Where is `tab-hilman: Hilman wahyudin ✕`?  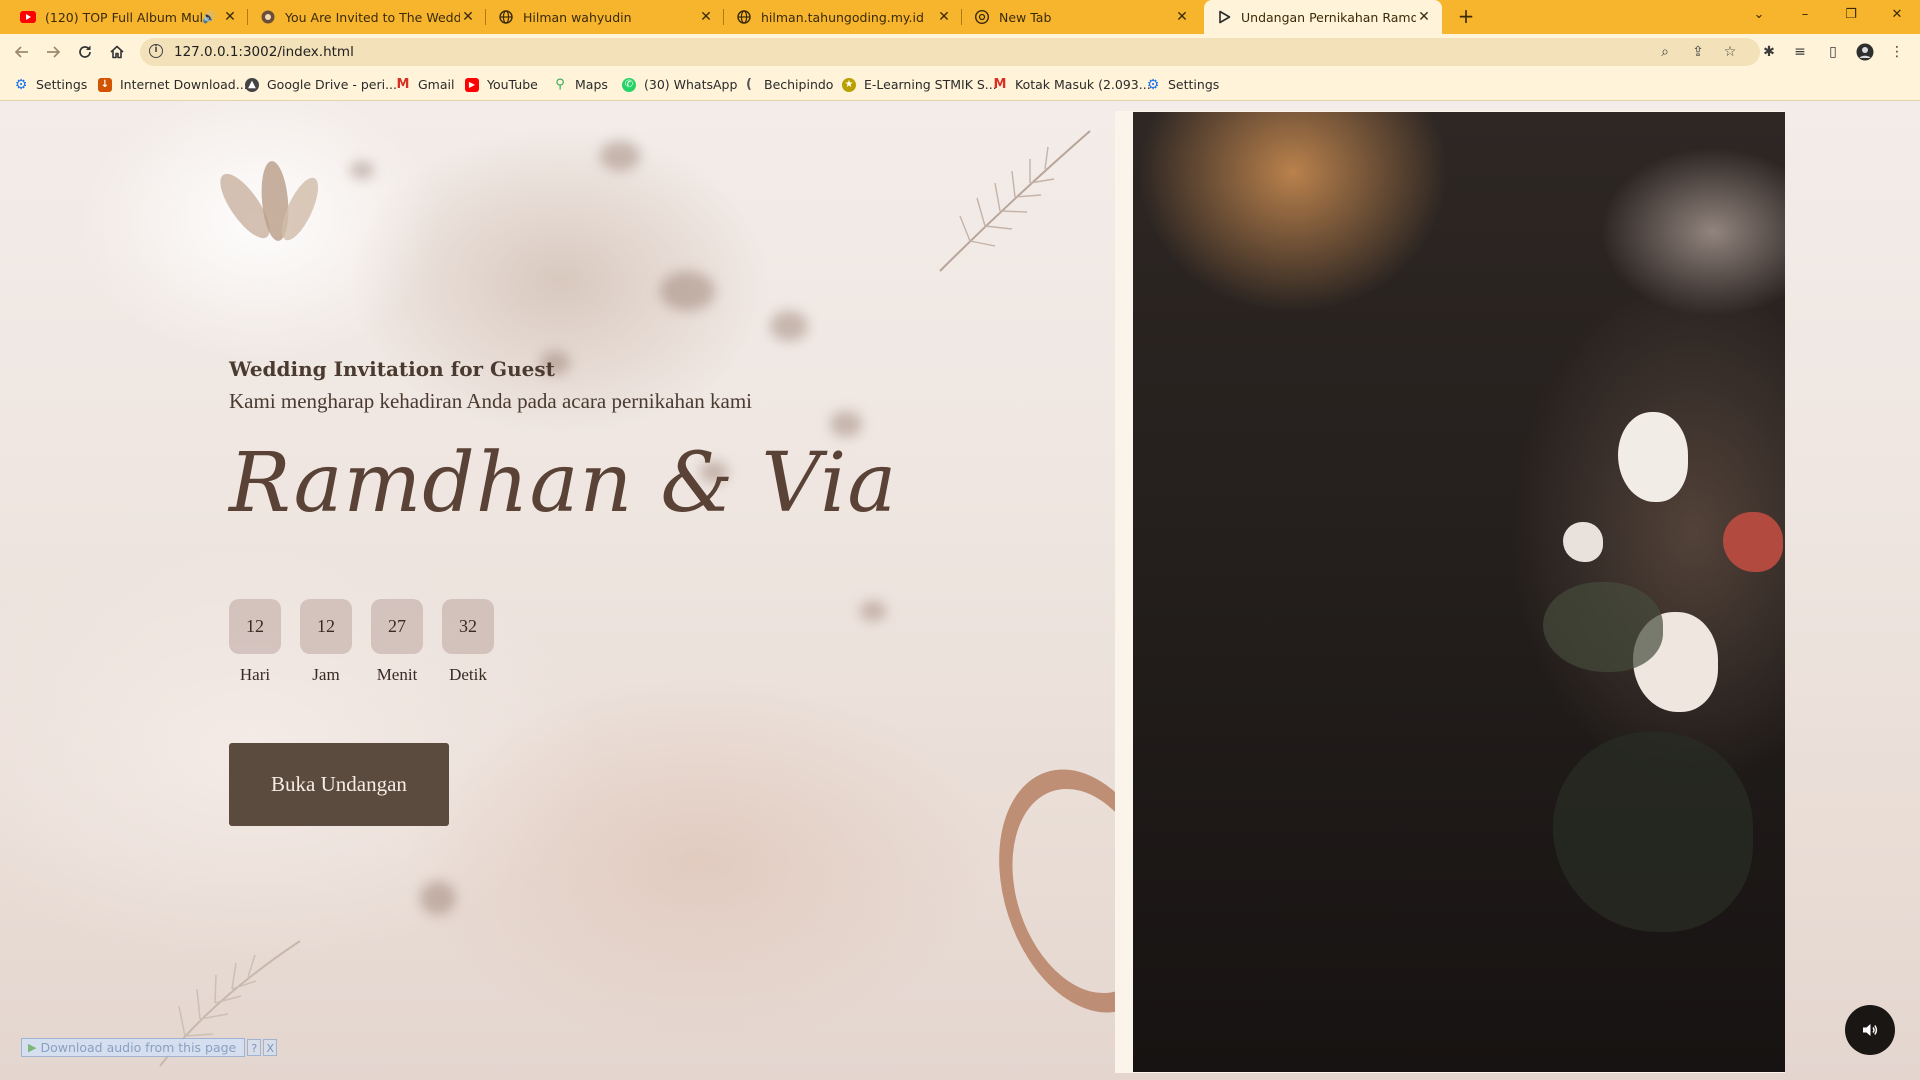 tab-hilman: Hilman wahyudin ✕ is located at coordinates (605, 17).